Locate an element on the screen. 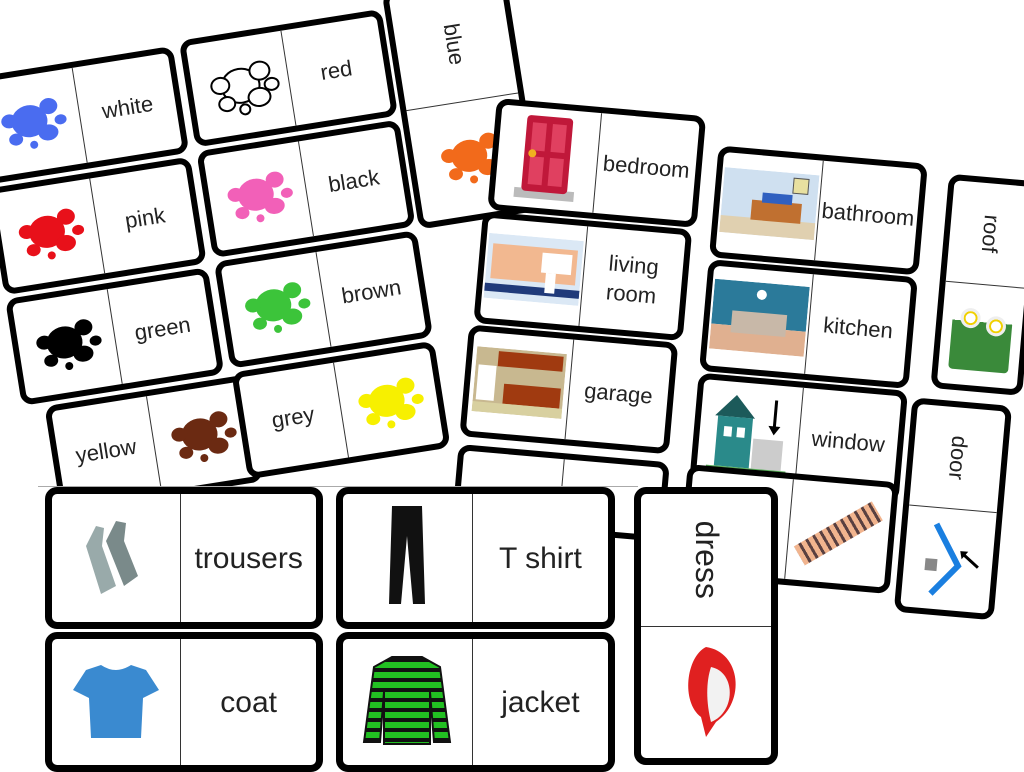  domino-card-bedroom: bedroom is located at coordinates (597, 163).